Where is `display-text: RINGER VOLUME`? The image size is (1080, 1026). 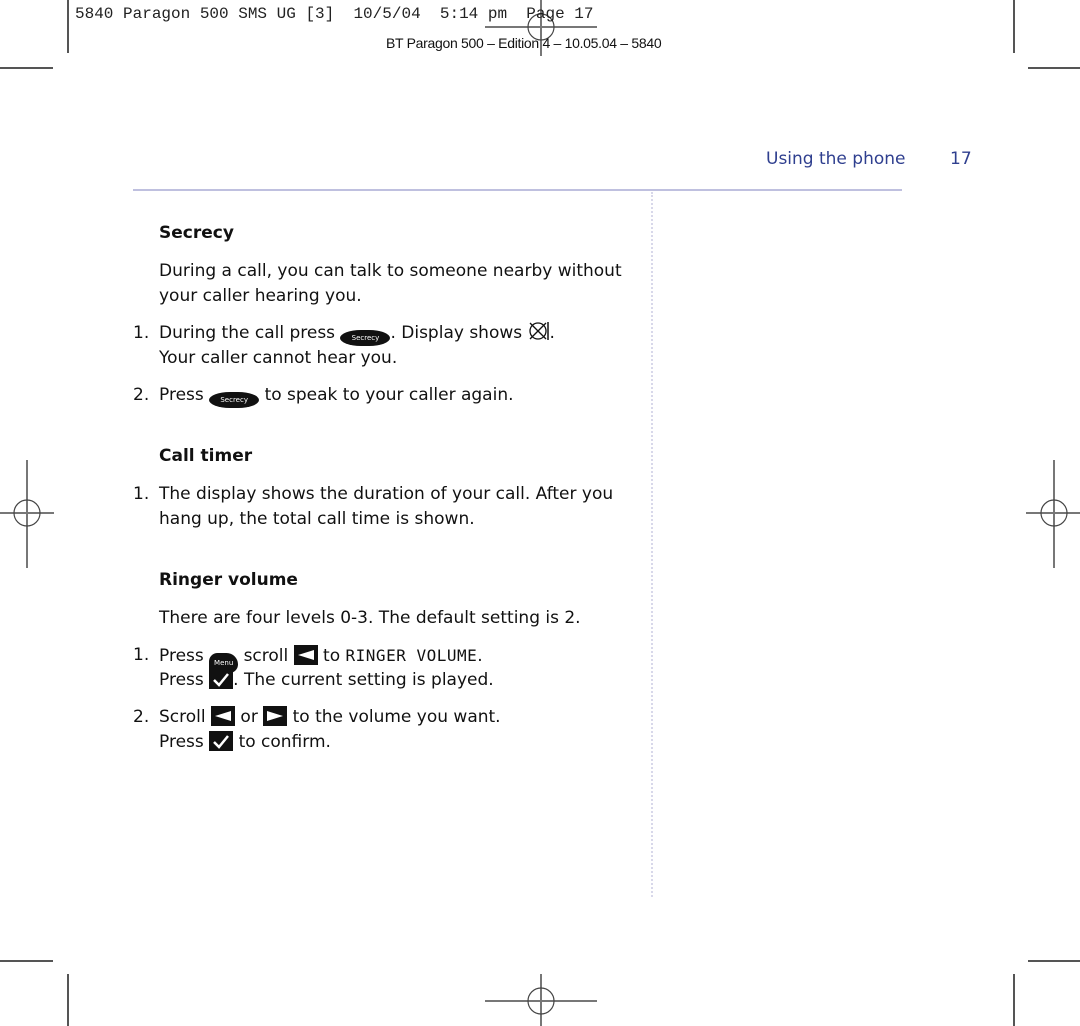
display-text: RINGER VOLUME is located at coordinates (411, 655).